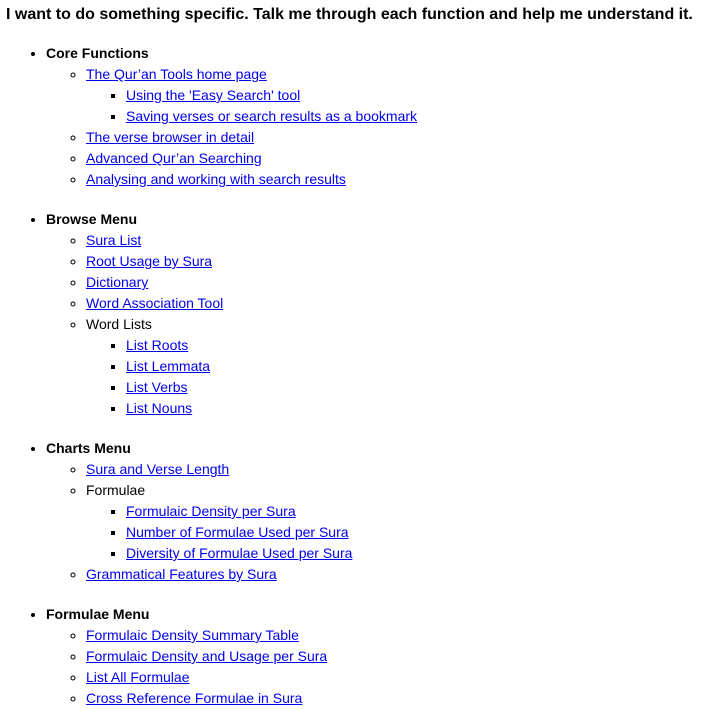 This screenshot has height=709, width=716. Describe the element at coordinates (401, 240) in the screenshot. I see `list-item: Sura List` at that location.